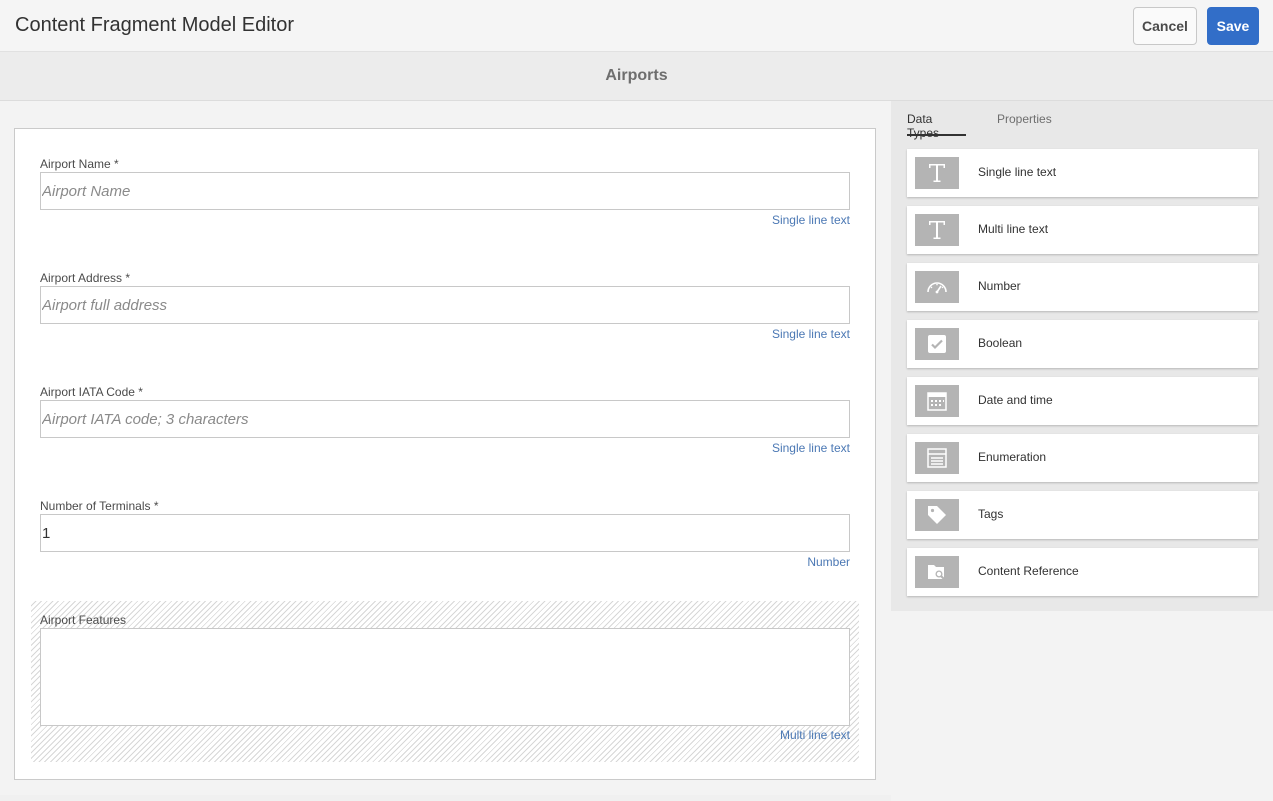 This screenshot has height=801, width=1273. Describe the element at coordinates (1082, 706) in the screenshot. I see `panel-empty-area` at that location.